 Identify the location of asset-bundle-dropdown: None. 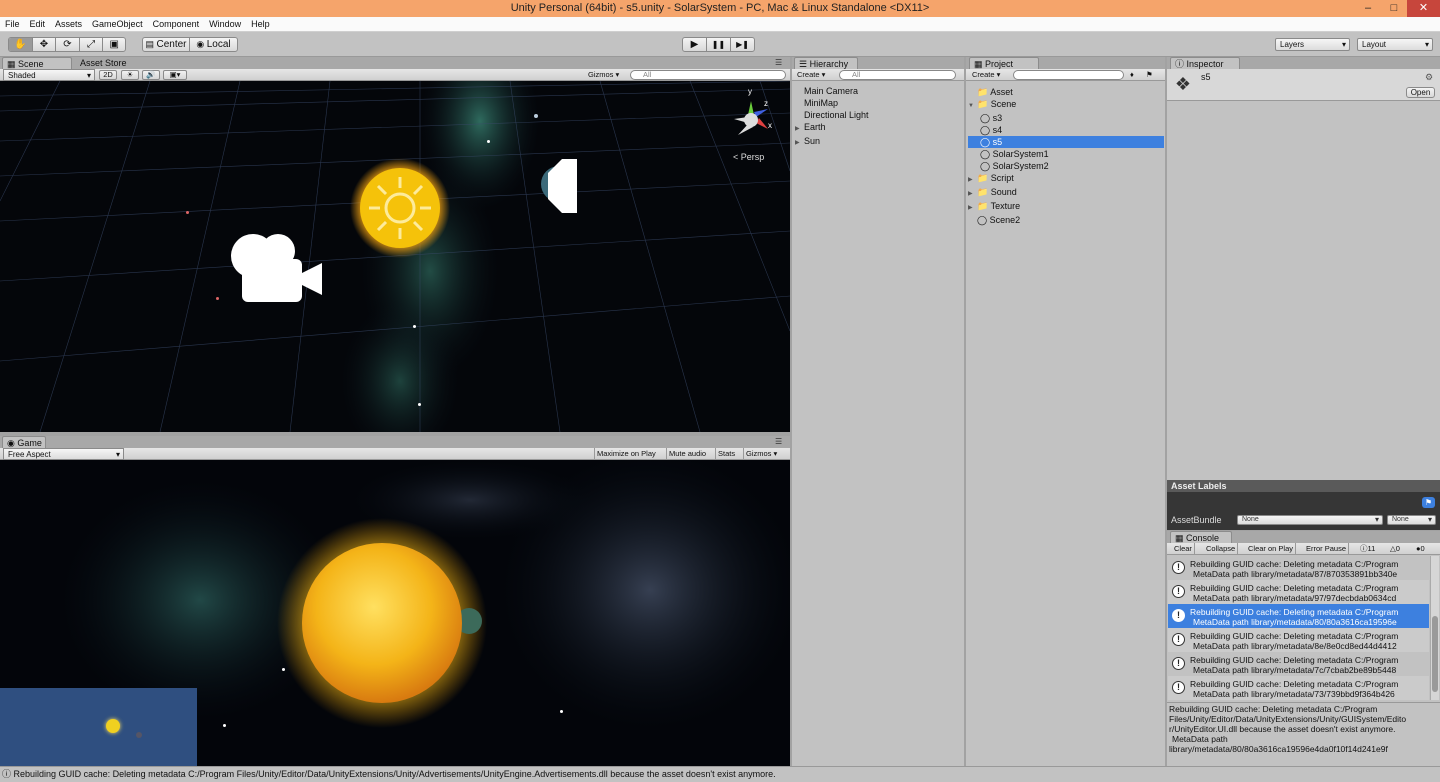
(1310, 520).